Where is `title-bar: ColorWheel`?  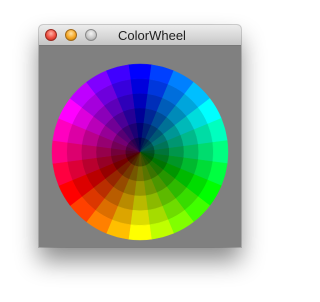 title-bar: ColorWheel is located at coordinates (140, 35).